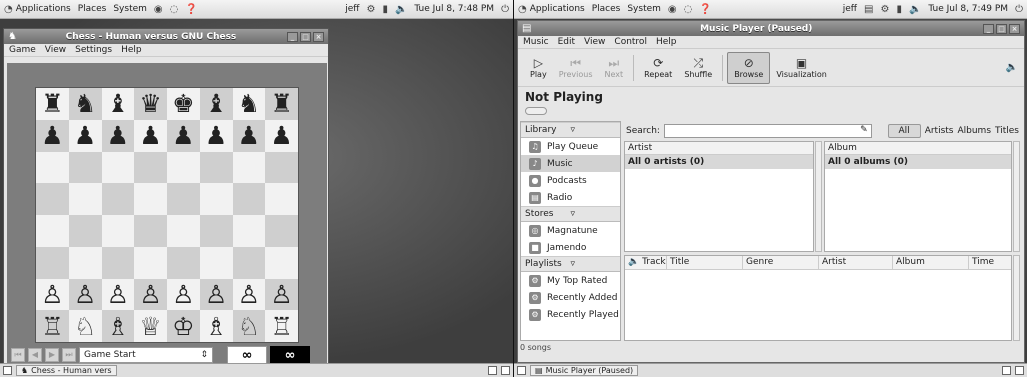 Image resolution: width=1027 pixels, height=377 pixels. Describe the element at coordinates (968, 9) in the screenshot. I see `clock: Tue Jul 8, 7:49 PM` at that location.